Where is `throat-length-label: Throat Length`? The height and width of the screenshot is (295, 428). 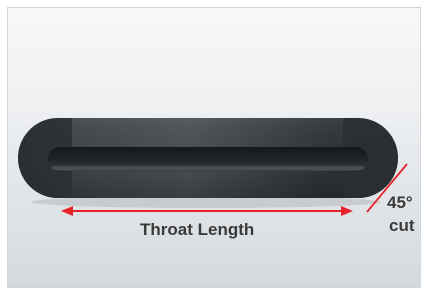 throat-length-label: Throat Length is located at coordinates (197, 229).